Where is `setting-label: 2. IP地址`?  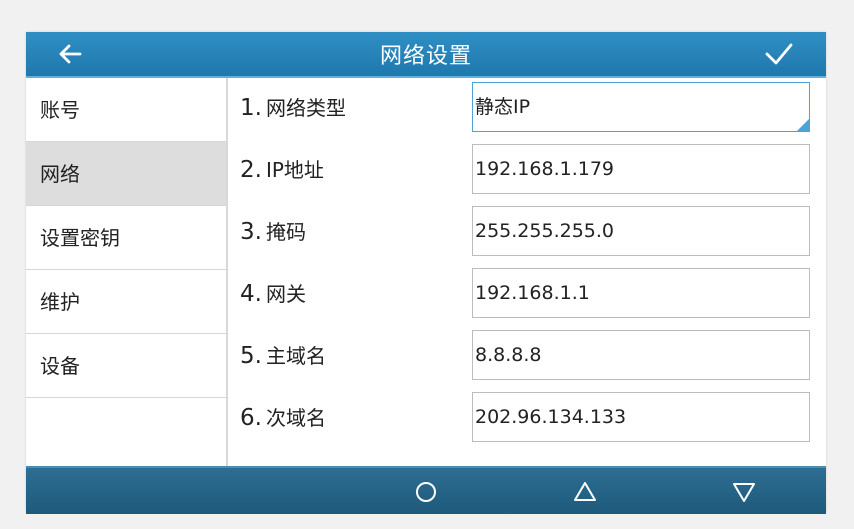
setting-label: 2. IP地址 is located at coordinates (282, 168).